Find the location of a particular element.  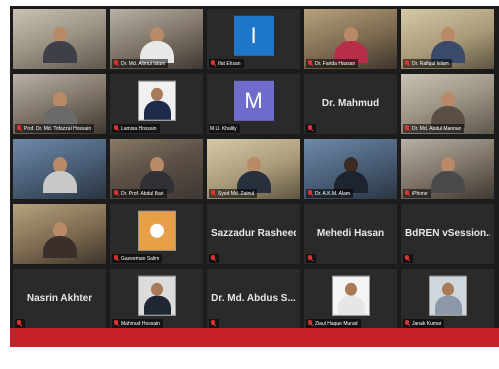

participant-name: Lamisa Hossain is located at coordinates (139, 128).